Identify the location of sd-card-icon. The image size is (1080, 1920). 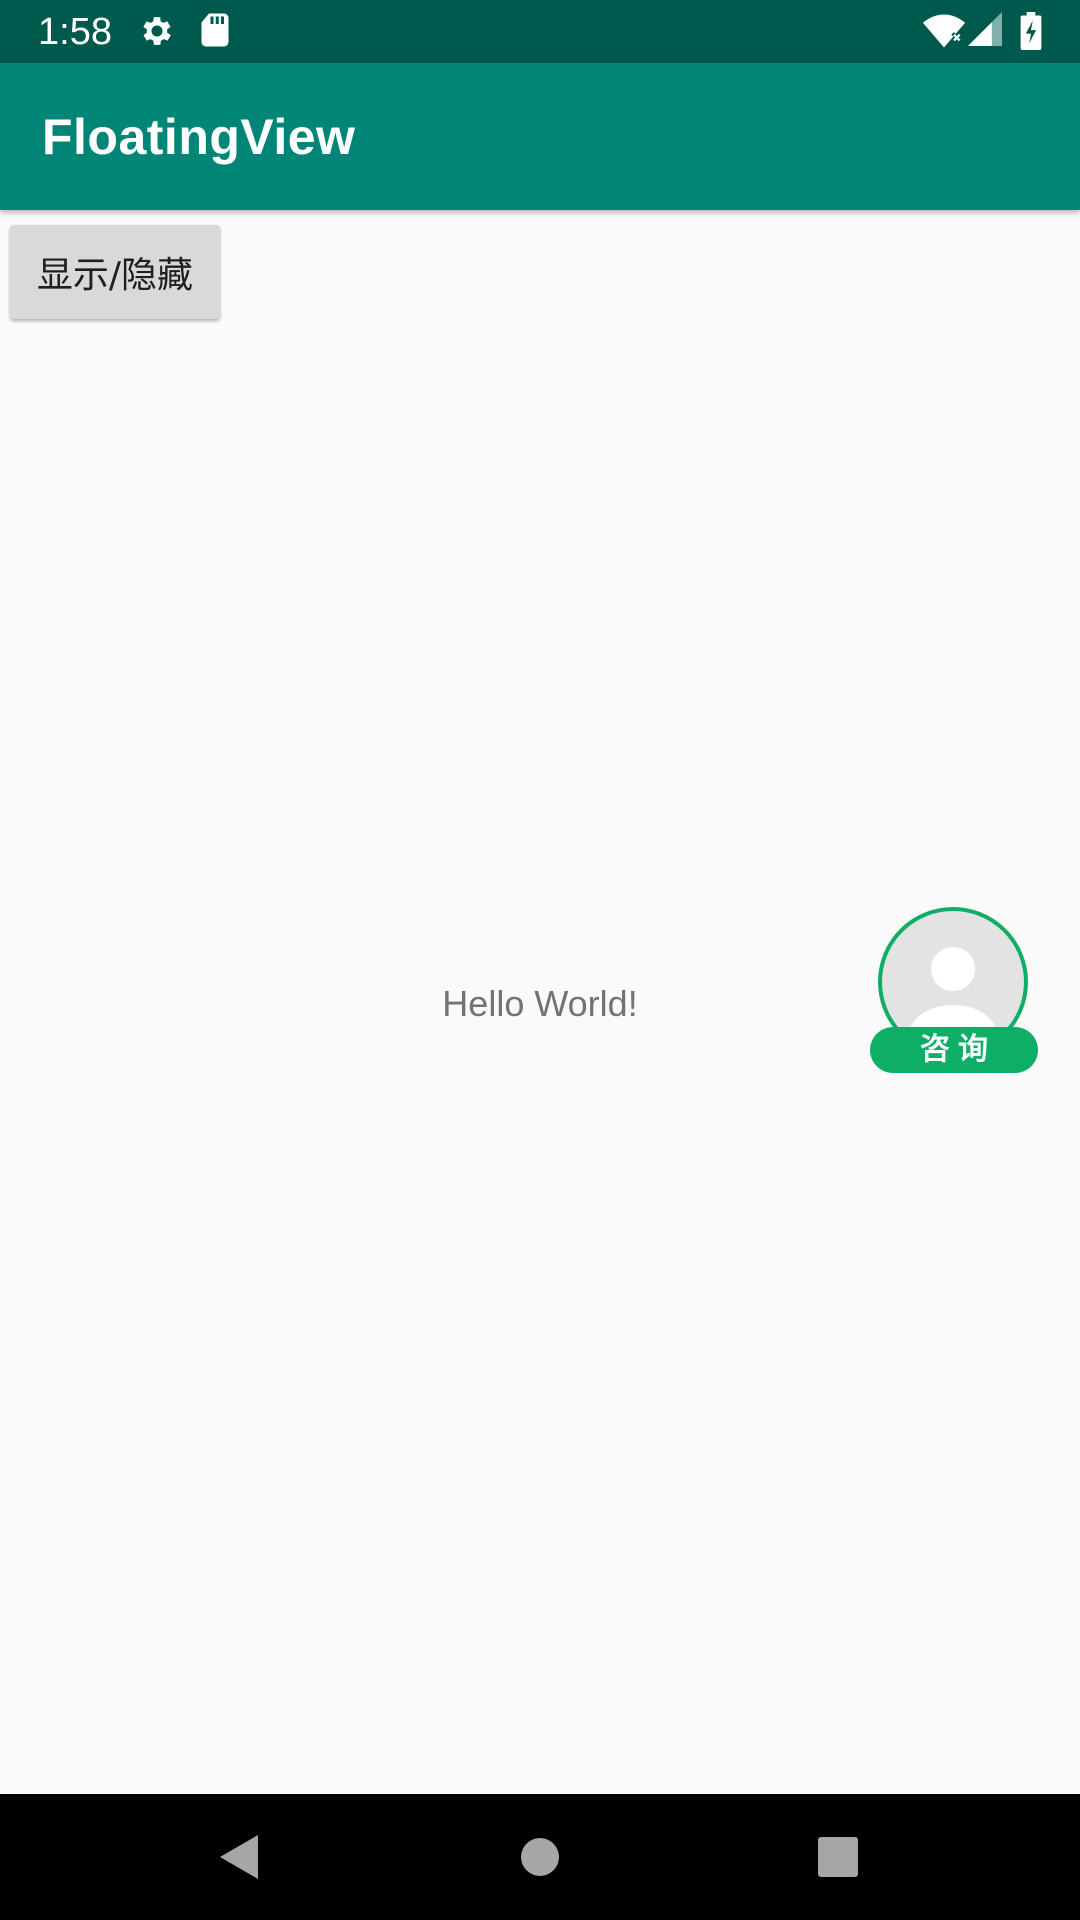
(215, 32).